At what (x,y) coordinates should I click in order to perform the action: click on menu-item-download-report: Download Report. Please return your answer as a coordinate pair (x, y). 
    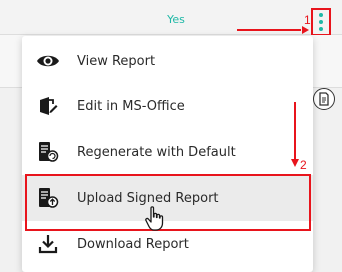
    Looking at the image, I should click on (167, 244).